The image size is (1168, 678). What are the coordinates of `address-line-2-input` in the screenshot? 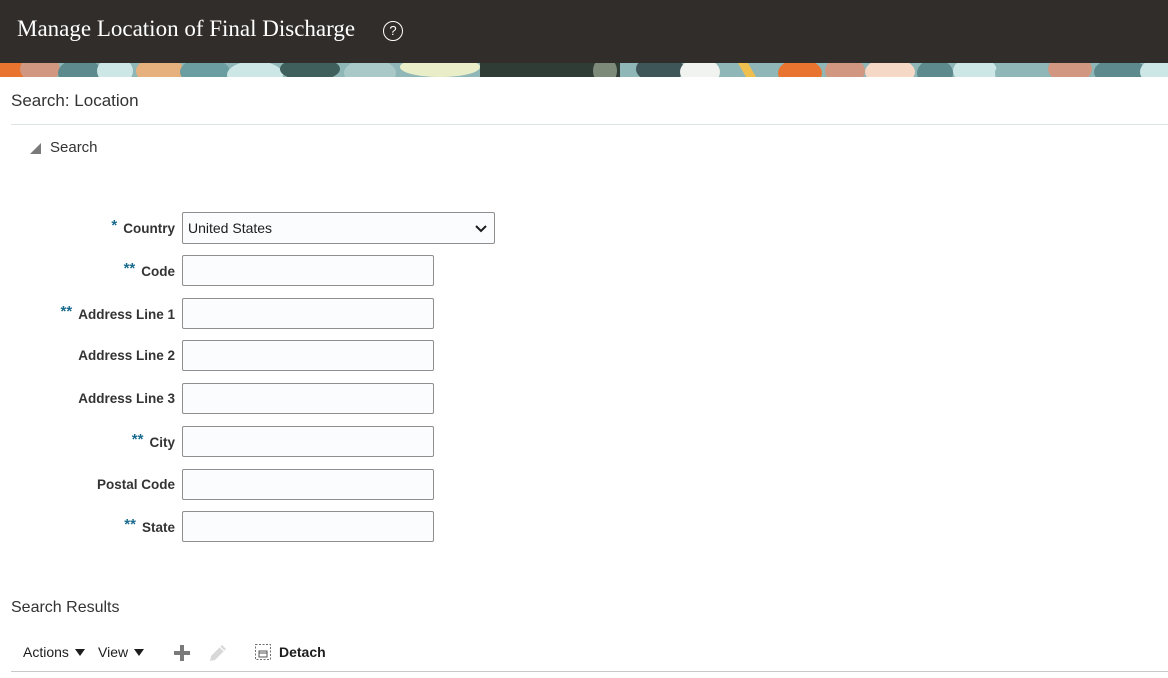 It's located at (308, 355).